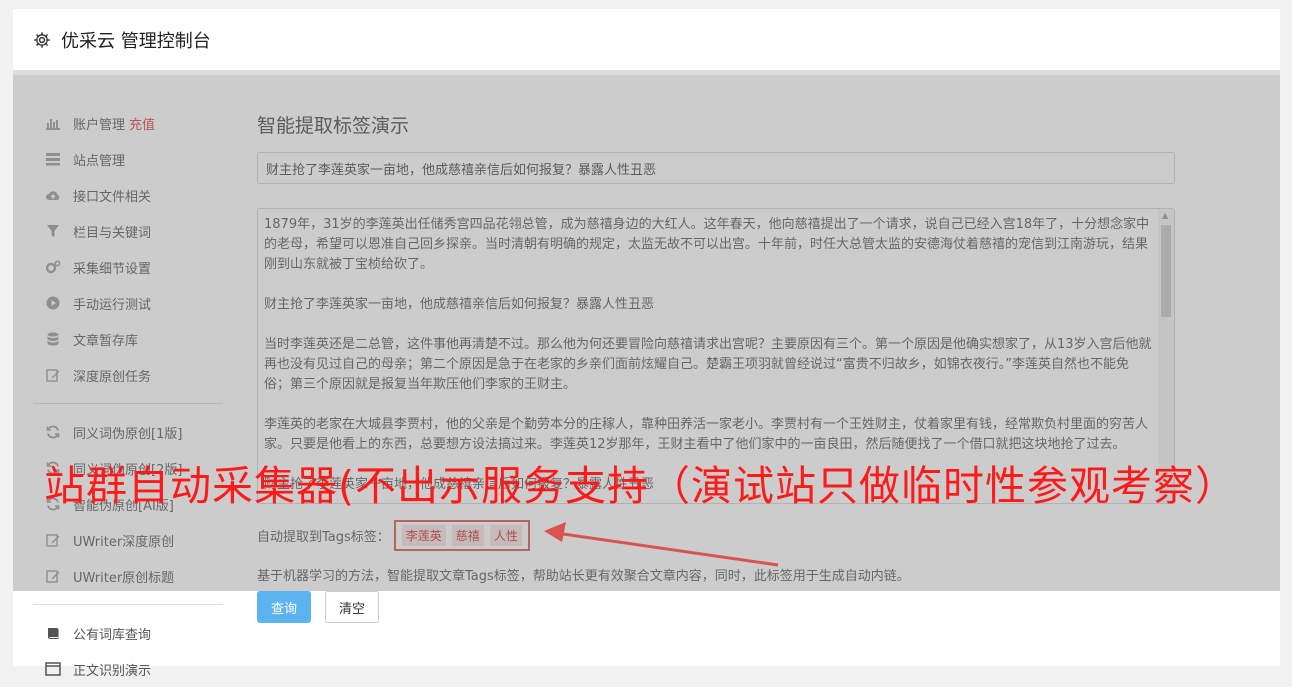  I want to click on demo-watermark: 站群自动采集器(不出示服务支持（演试站只做临时性参观考察）, so click(640, 486).